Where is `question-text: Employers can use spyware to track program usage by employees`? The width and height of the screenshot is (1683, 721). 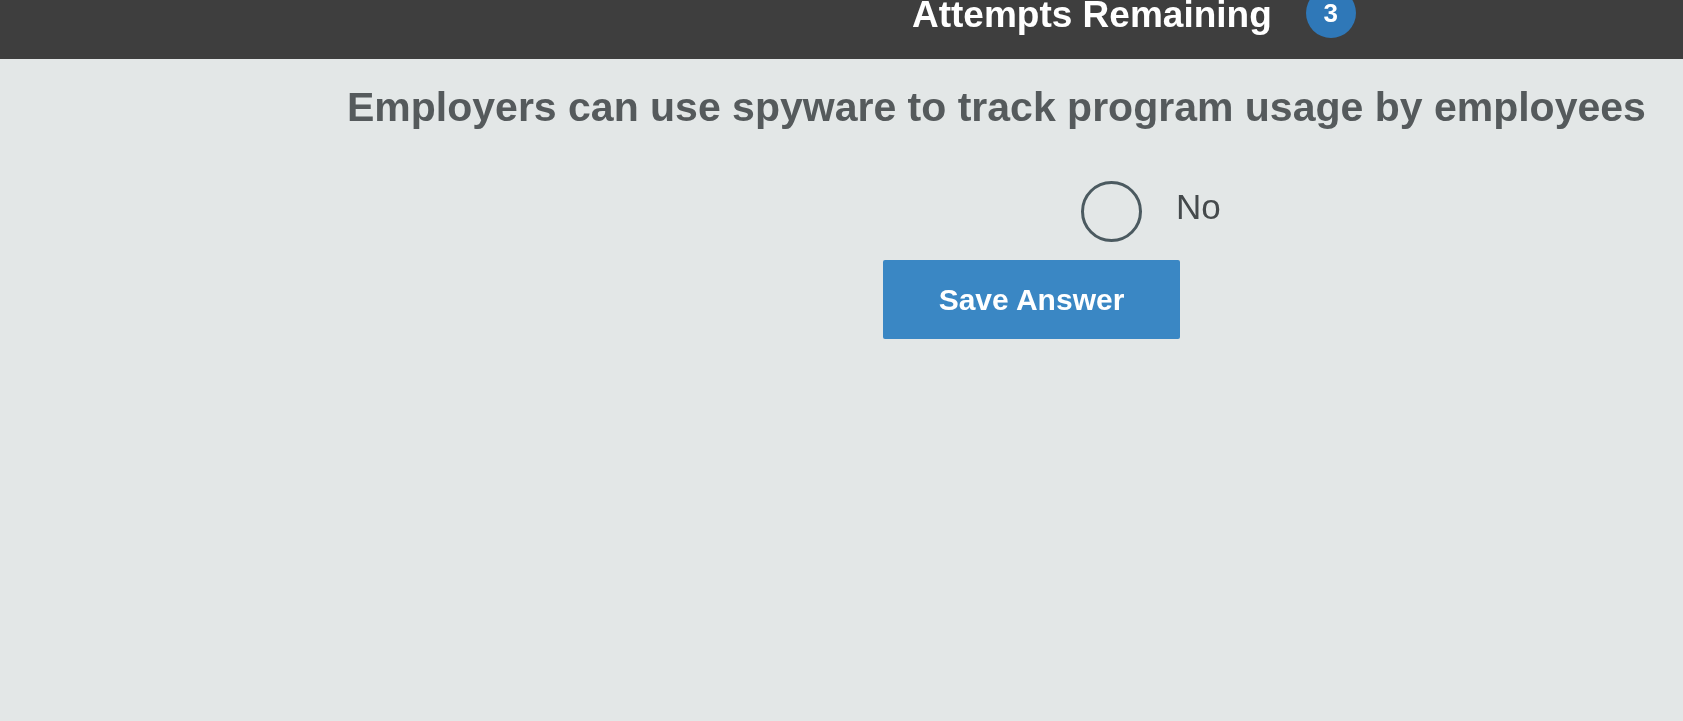 question-text: Employers can use spyware to track program usage by employees is located at coordinates (997, 107).